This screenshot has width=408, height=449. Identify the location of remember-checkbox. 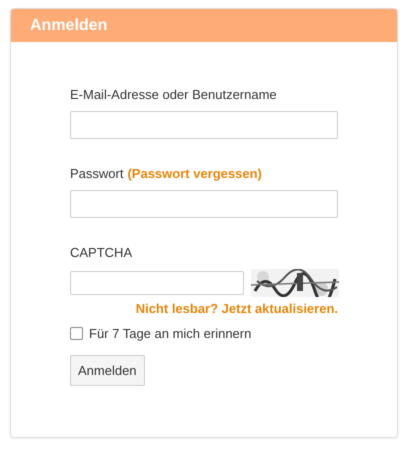
(76, 333).